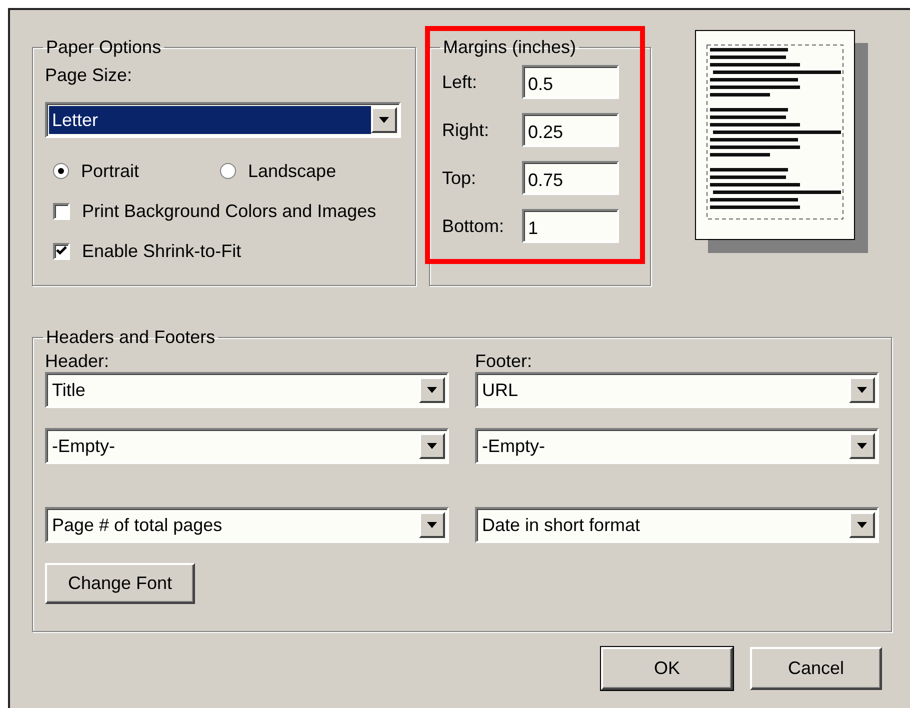 The image size is (910, 708). Describe the element at coordinates (466, 130) in the screenshot. I see `field-label: Right:` at that location.